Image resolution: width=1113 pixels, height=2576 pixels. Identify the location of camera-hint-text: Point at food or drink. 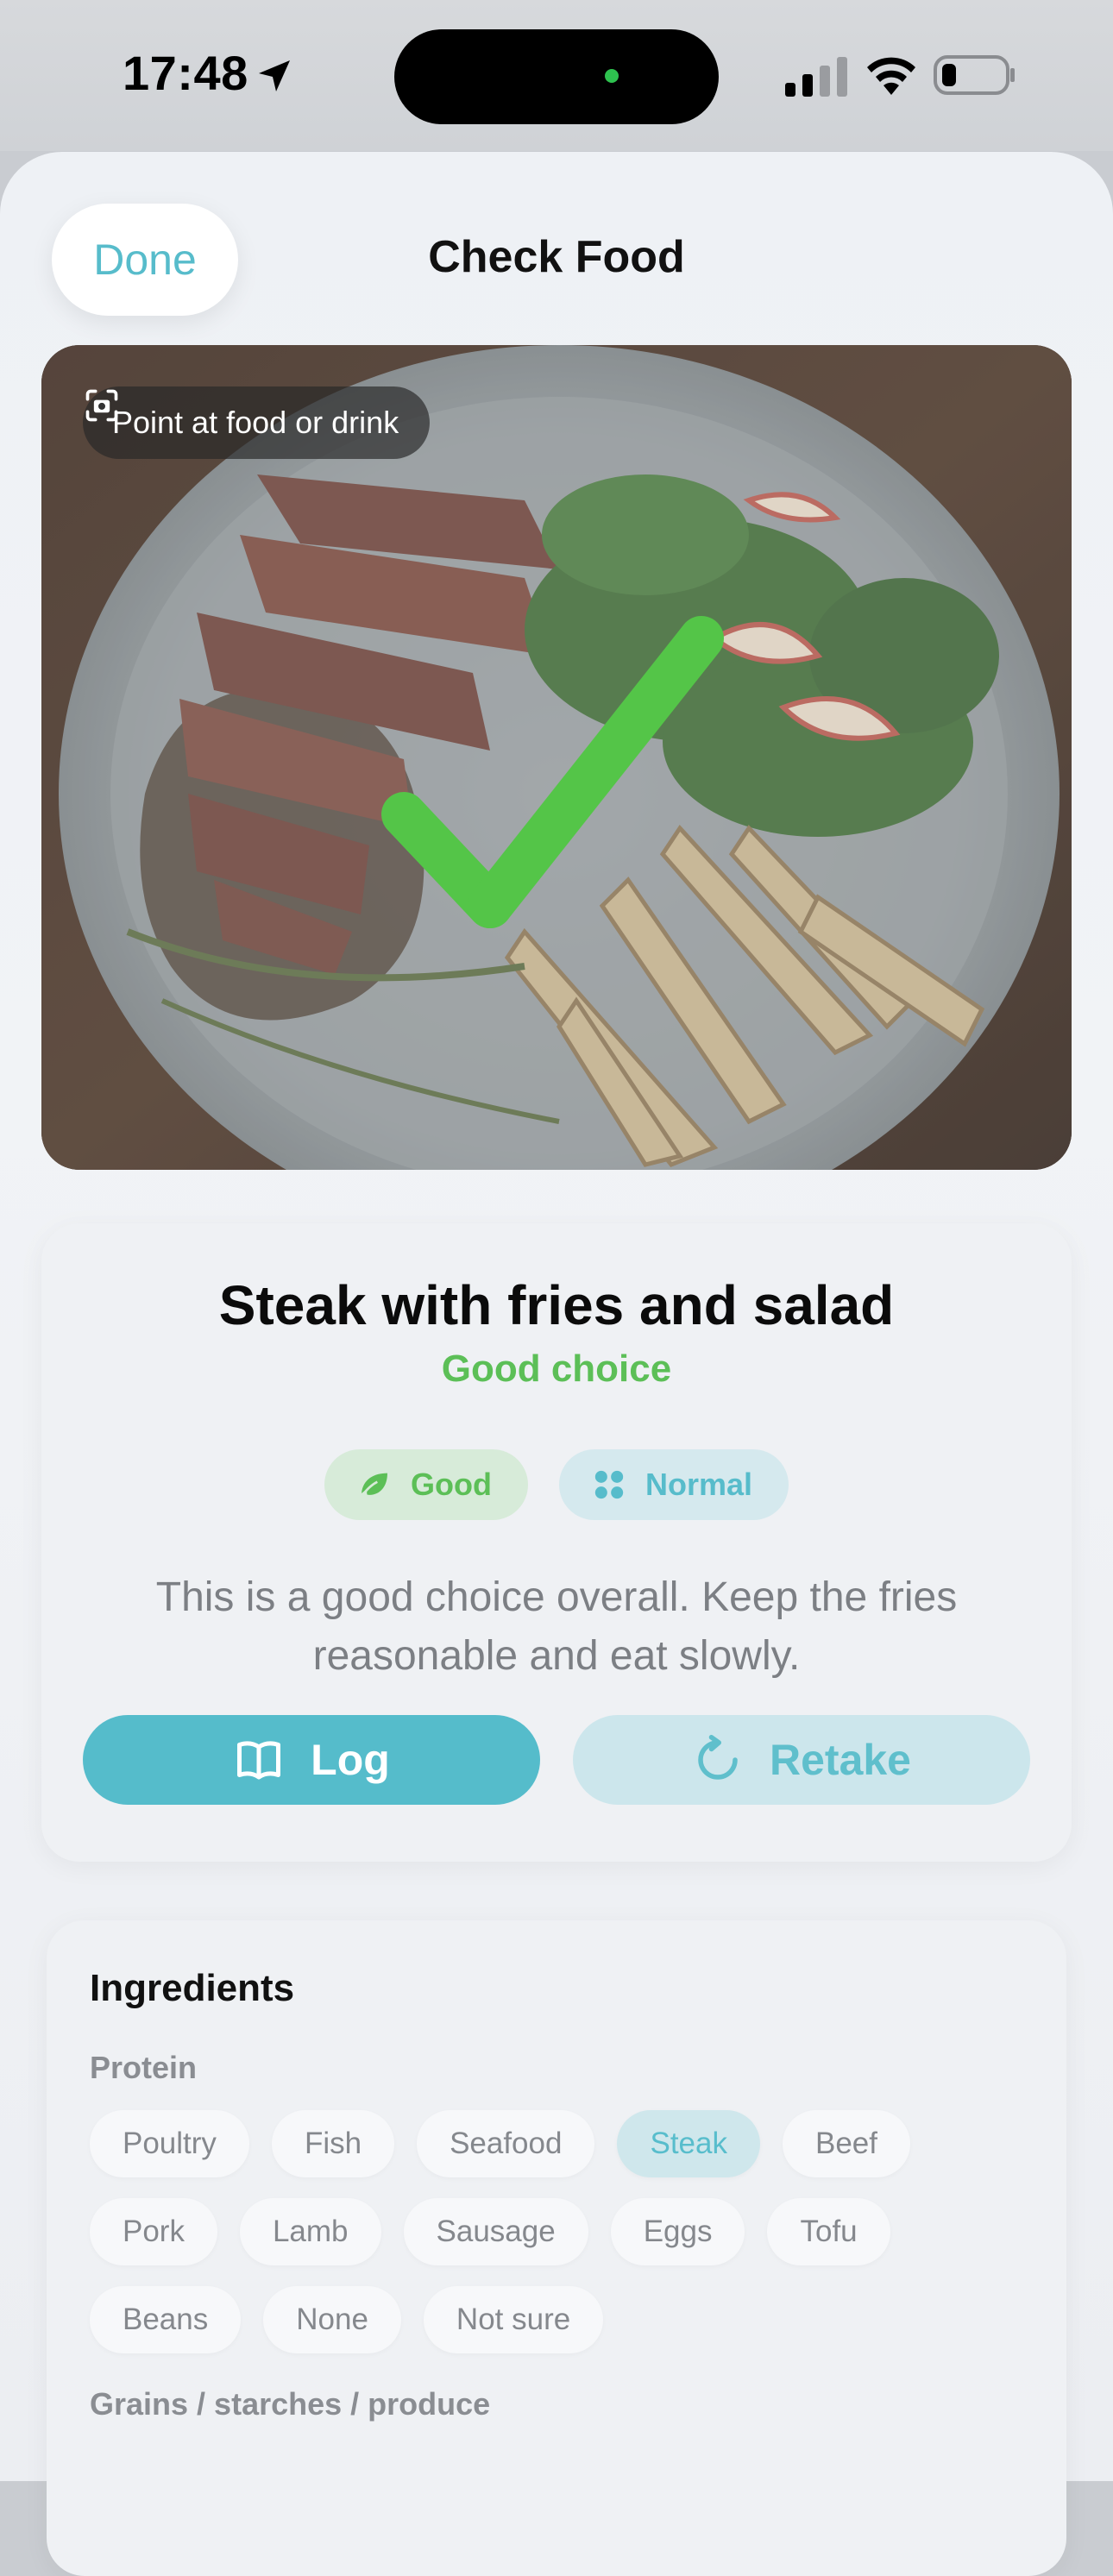
(255, 422).